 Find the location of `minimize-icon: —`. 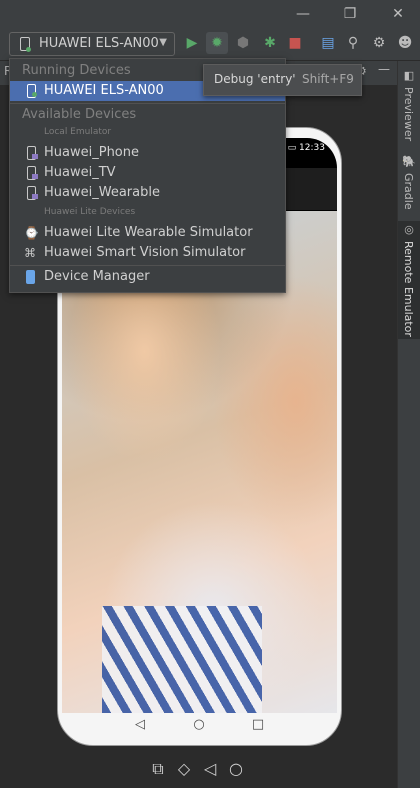

minimize-icon: — is located at coordinates (303, 14).